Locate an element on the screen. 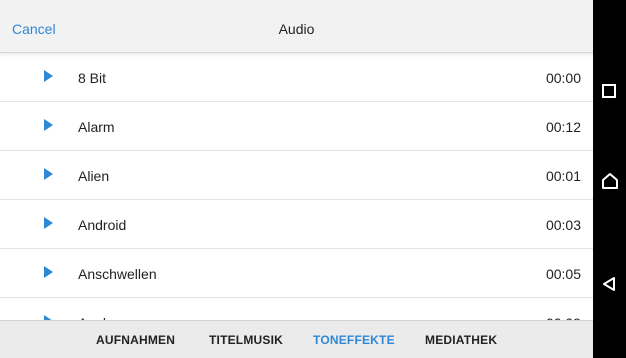 The image size is (626, 358). tab-mediathek: MEDIATHEK is located at coordinates (461, 339).